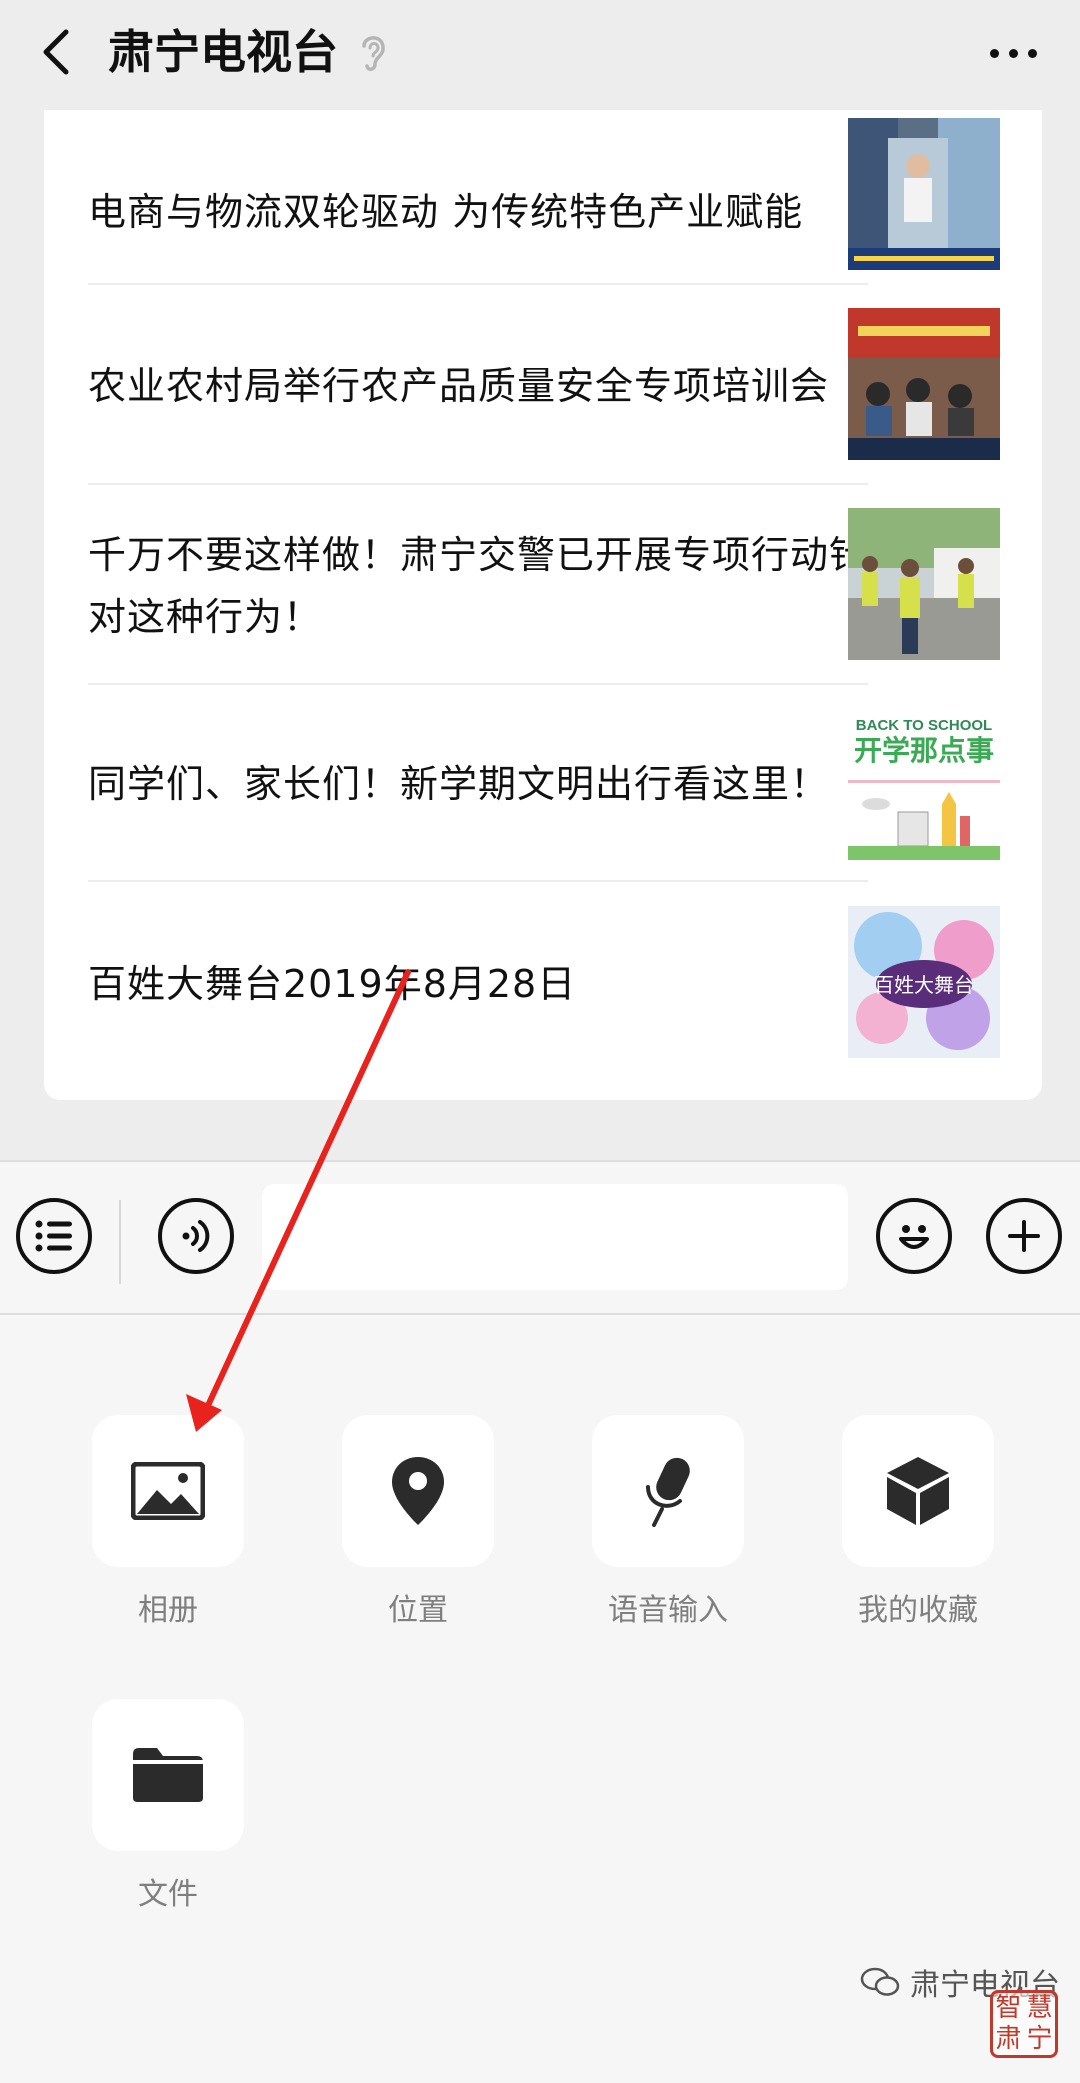 Image resolution: width=1080 pixels, height=2083 pixels. I want to click on folder-icon, so click(168, 1775).